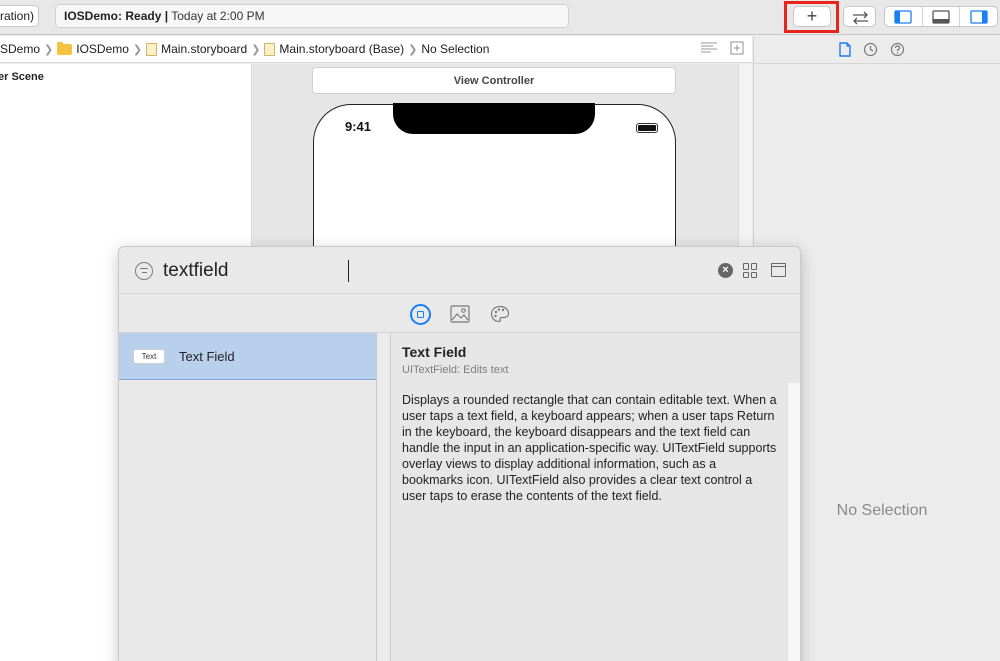 This screenshot has height=661, width=1000. I want to click on detail-subtitle: UITextField: Edits text, so click(455, 370).